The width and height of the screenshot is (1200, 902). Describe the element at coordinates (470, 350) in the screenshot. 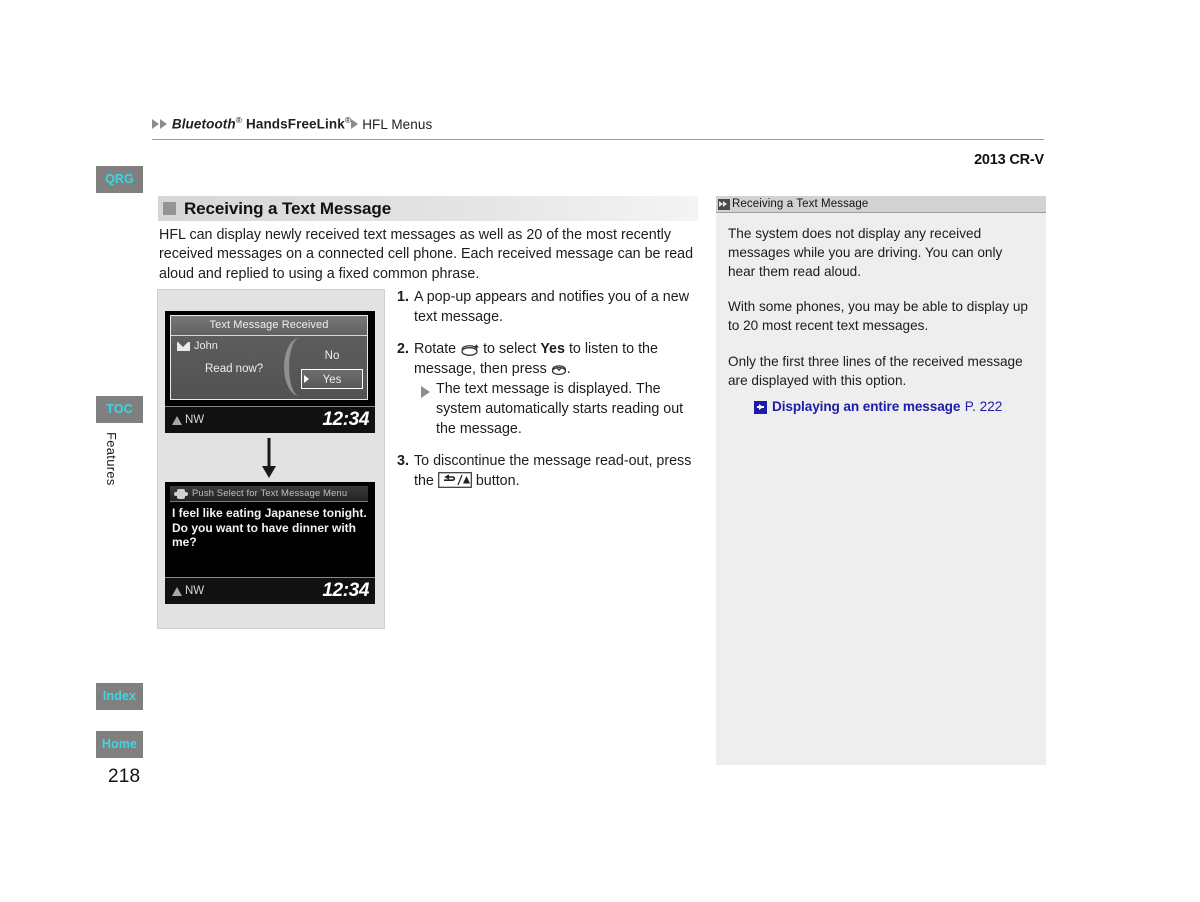

I see `rotate-knob-icon` at that location.